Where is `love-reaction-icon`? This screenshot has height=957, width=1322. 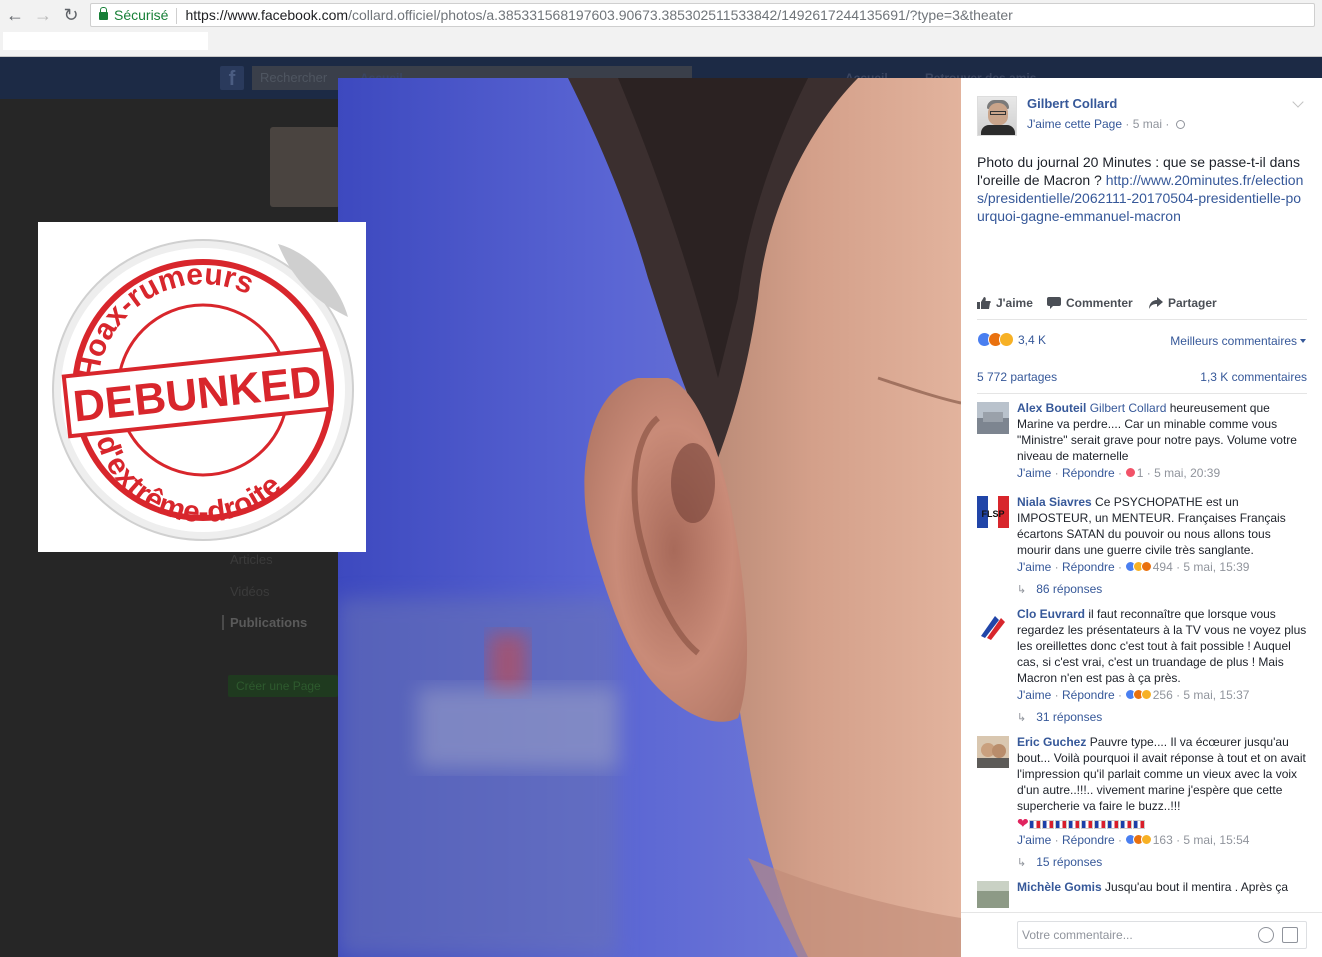 love-reaction-icon is located at coordinates (1131, 472).